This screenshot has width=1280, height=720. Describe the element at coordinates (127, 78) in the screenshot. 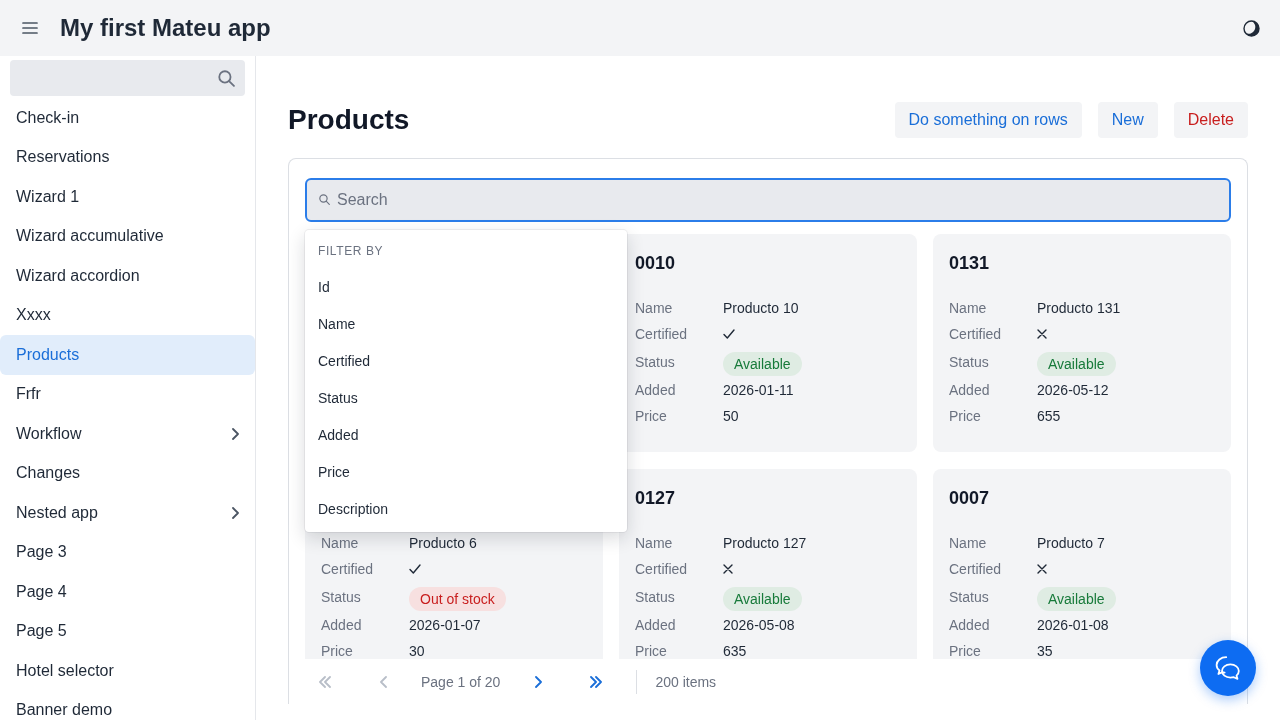

I see `sidebar-search-field` at that location.